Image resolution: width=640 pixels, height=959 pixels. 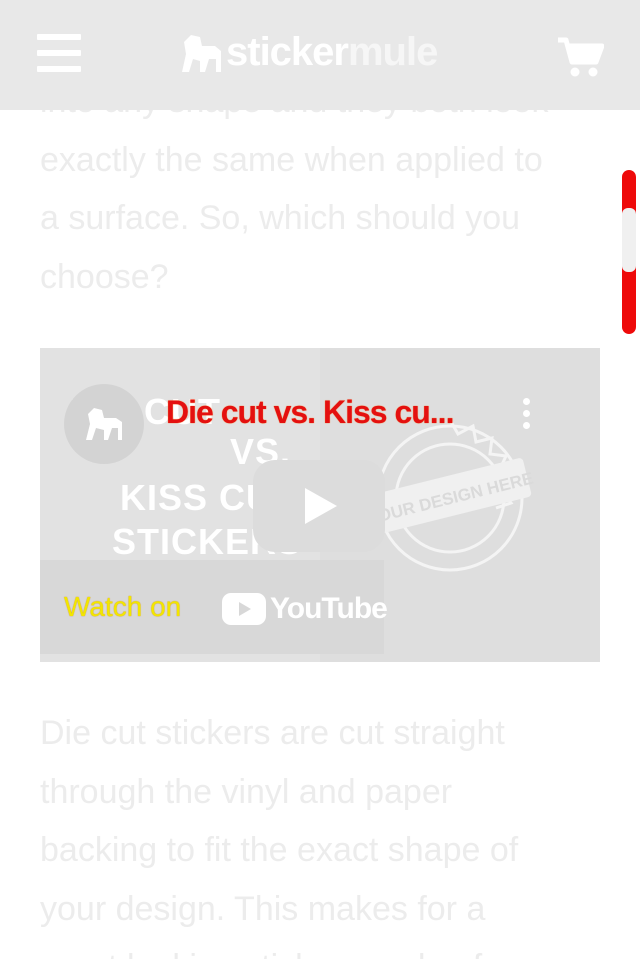 I want to click on body-line: your design. This makes for a, so click(x=263, y=908).